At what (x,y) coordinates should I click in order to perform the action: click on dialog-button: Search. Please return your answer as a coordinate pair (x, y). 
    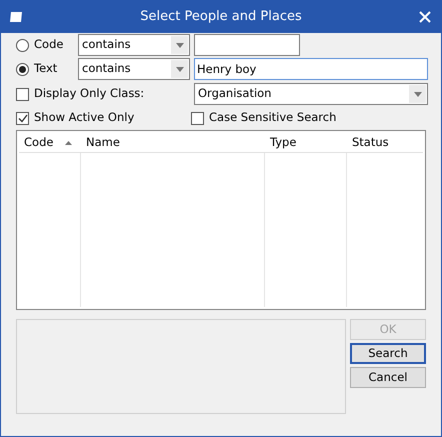
    Looking at the image, I should click on (388, 353).